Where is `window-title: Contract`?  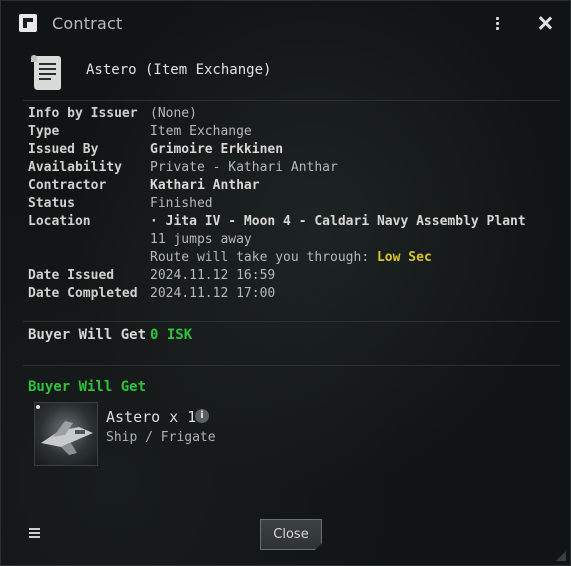 window-title: Contract is located at coordinates (87, 23).